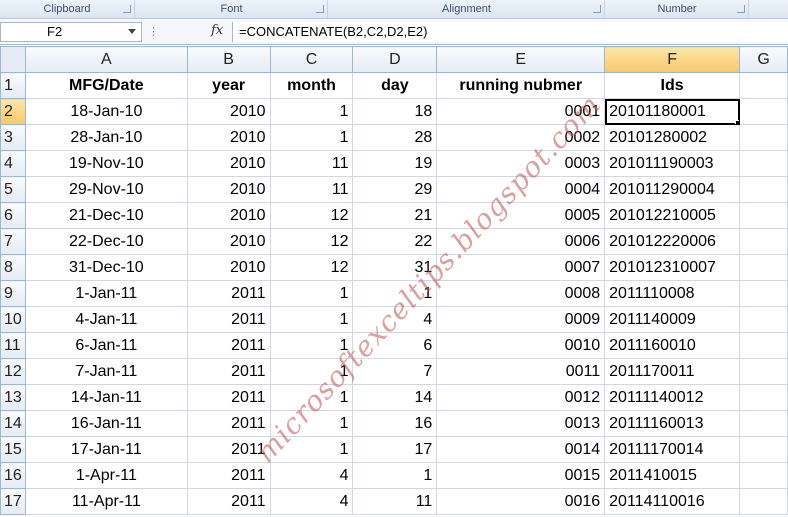 Image resolution: width=788 pixels, height=517 pixels. What do you see at coordinates (521, 449) in the screenshot?
I see `cell-running-number: 0014` at bounding box center [521, 449].